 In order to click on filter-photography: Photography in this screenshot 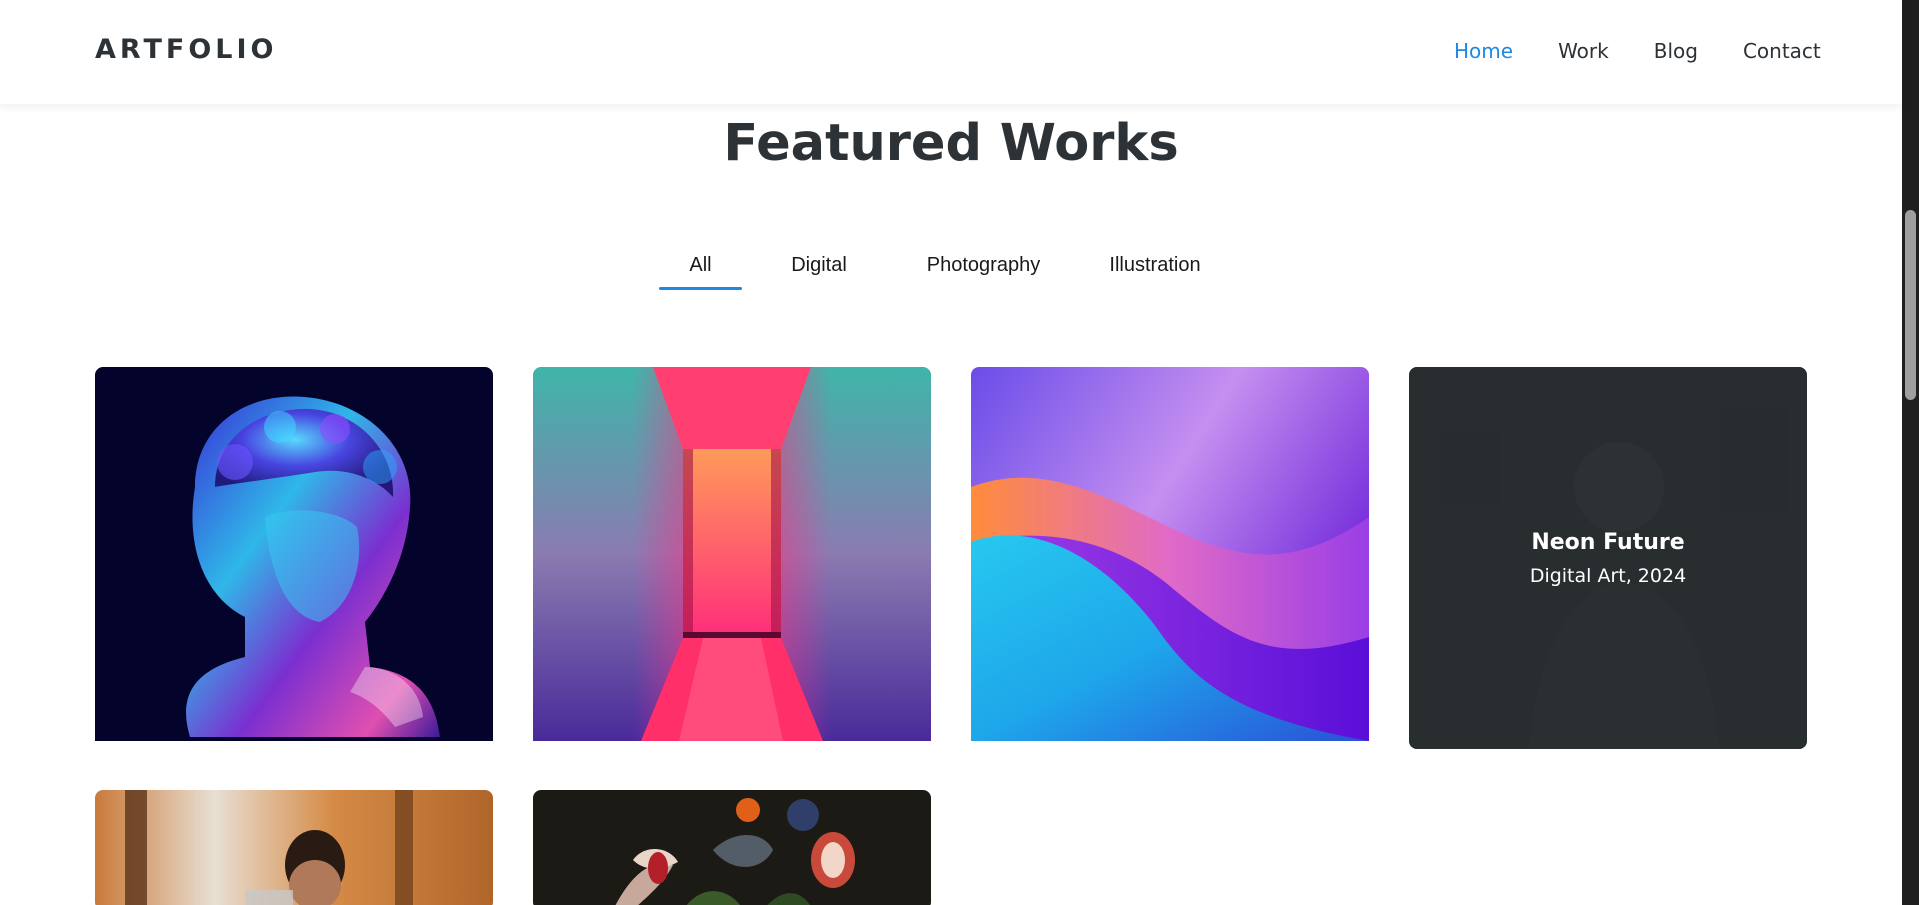, I will do `click(983, 270)`.